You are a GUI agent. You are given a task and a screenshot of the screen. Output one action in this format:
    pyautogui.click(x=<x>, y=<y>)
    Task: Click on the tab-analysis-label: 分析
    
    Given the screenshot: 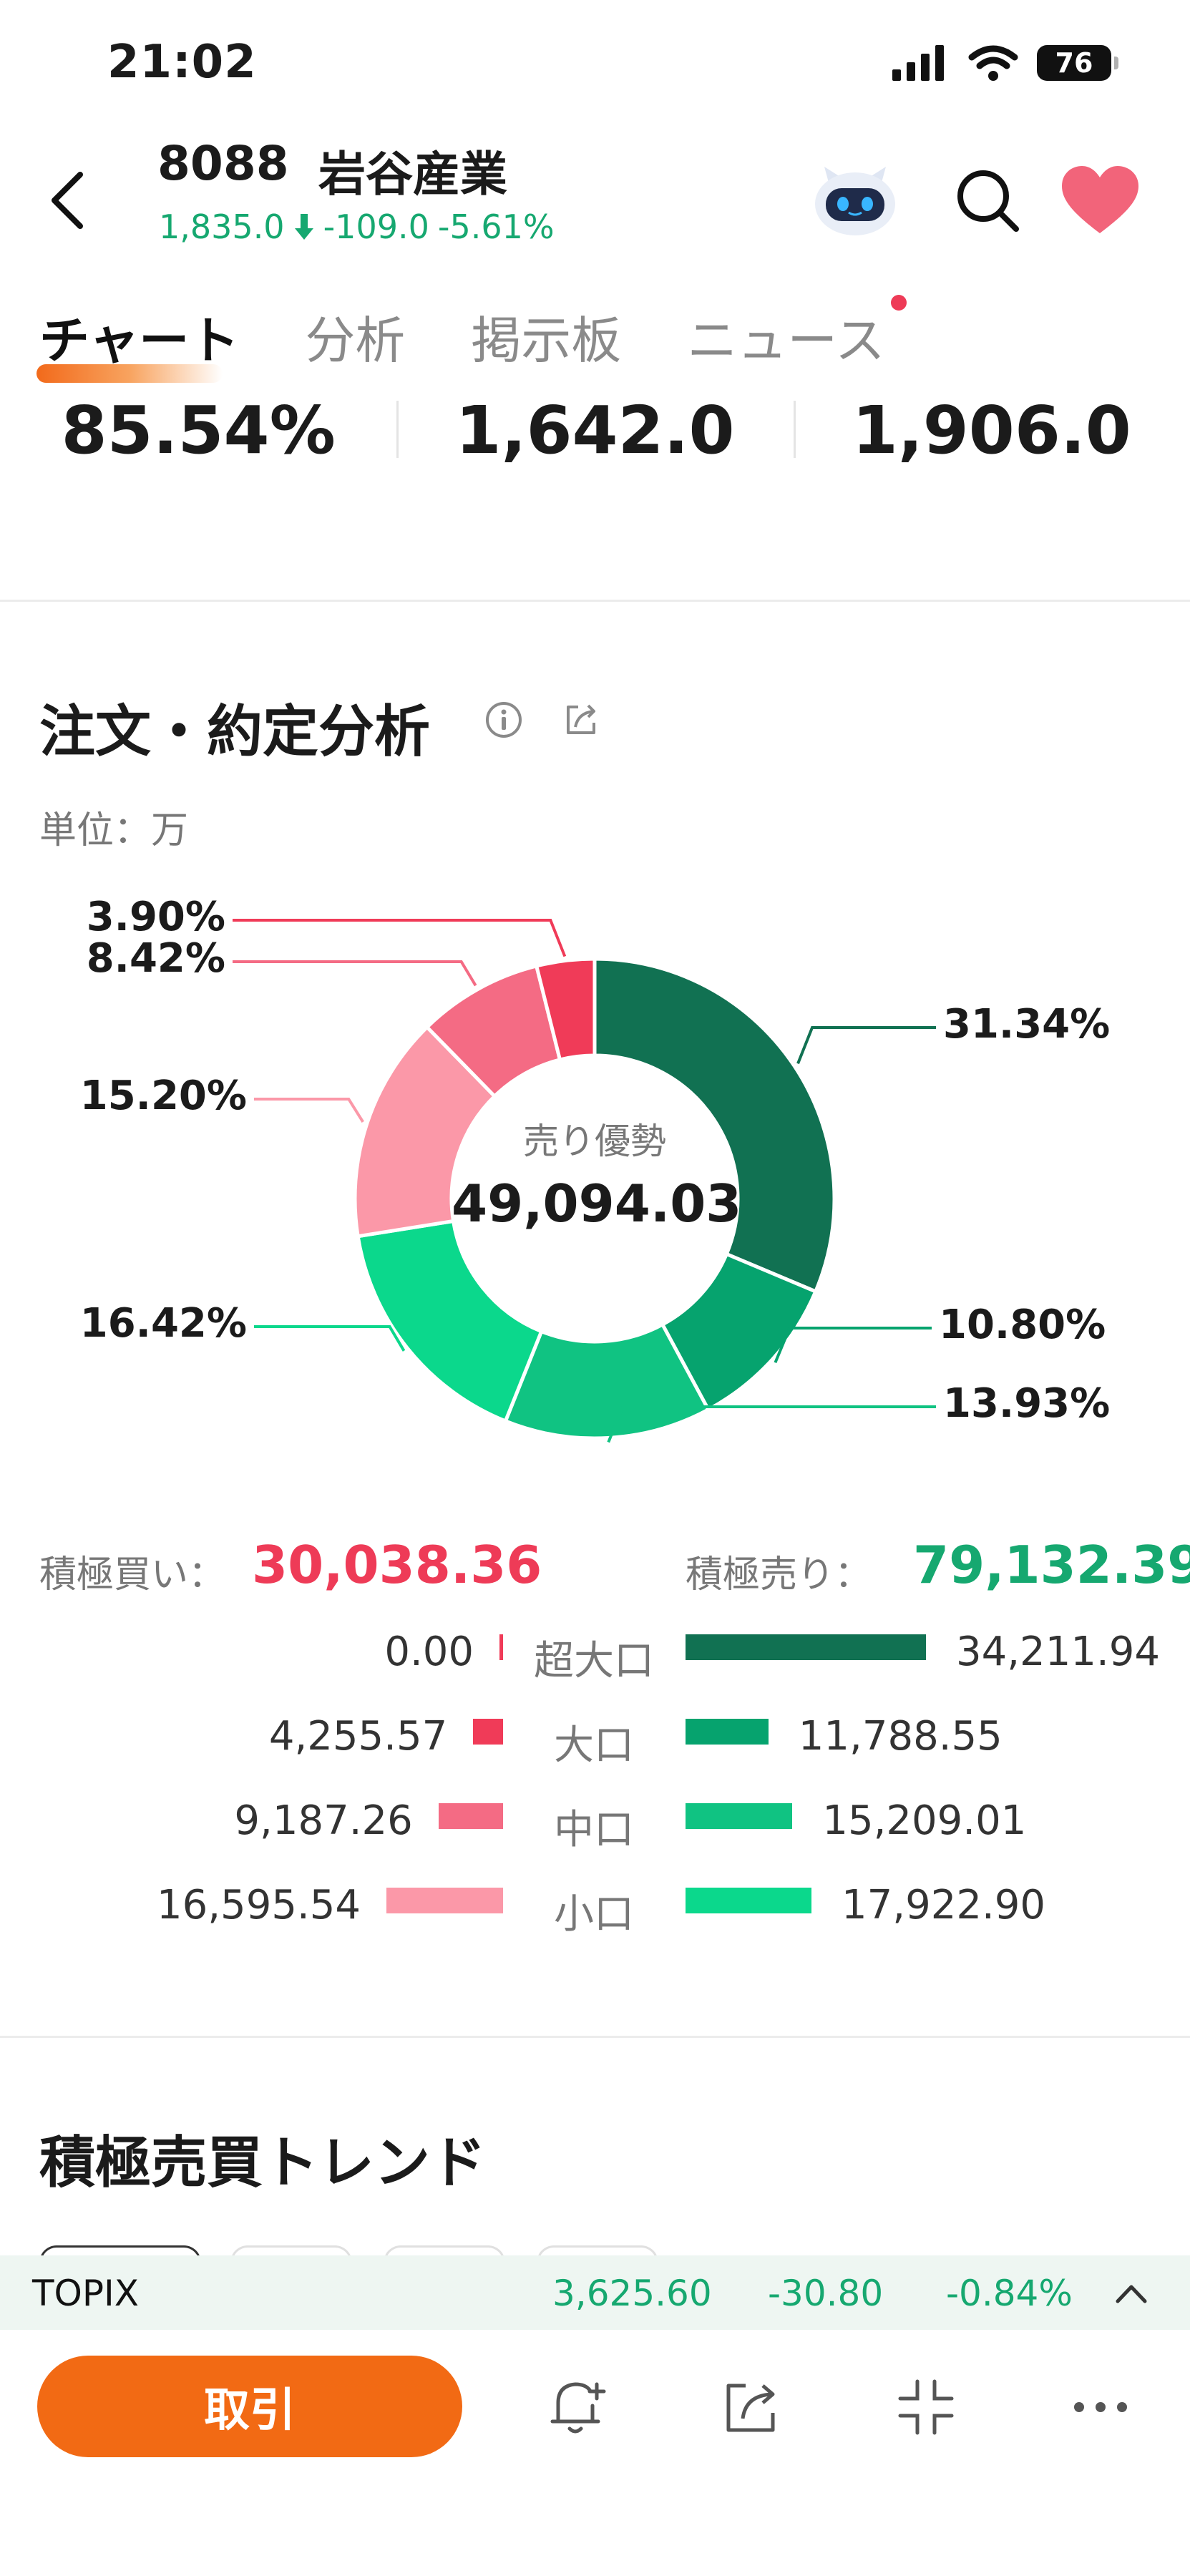 What is the action you would take?
    pyautogui.click(x=355, y=340)
    